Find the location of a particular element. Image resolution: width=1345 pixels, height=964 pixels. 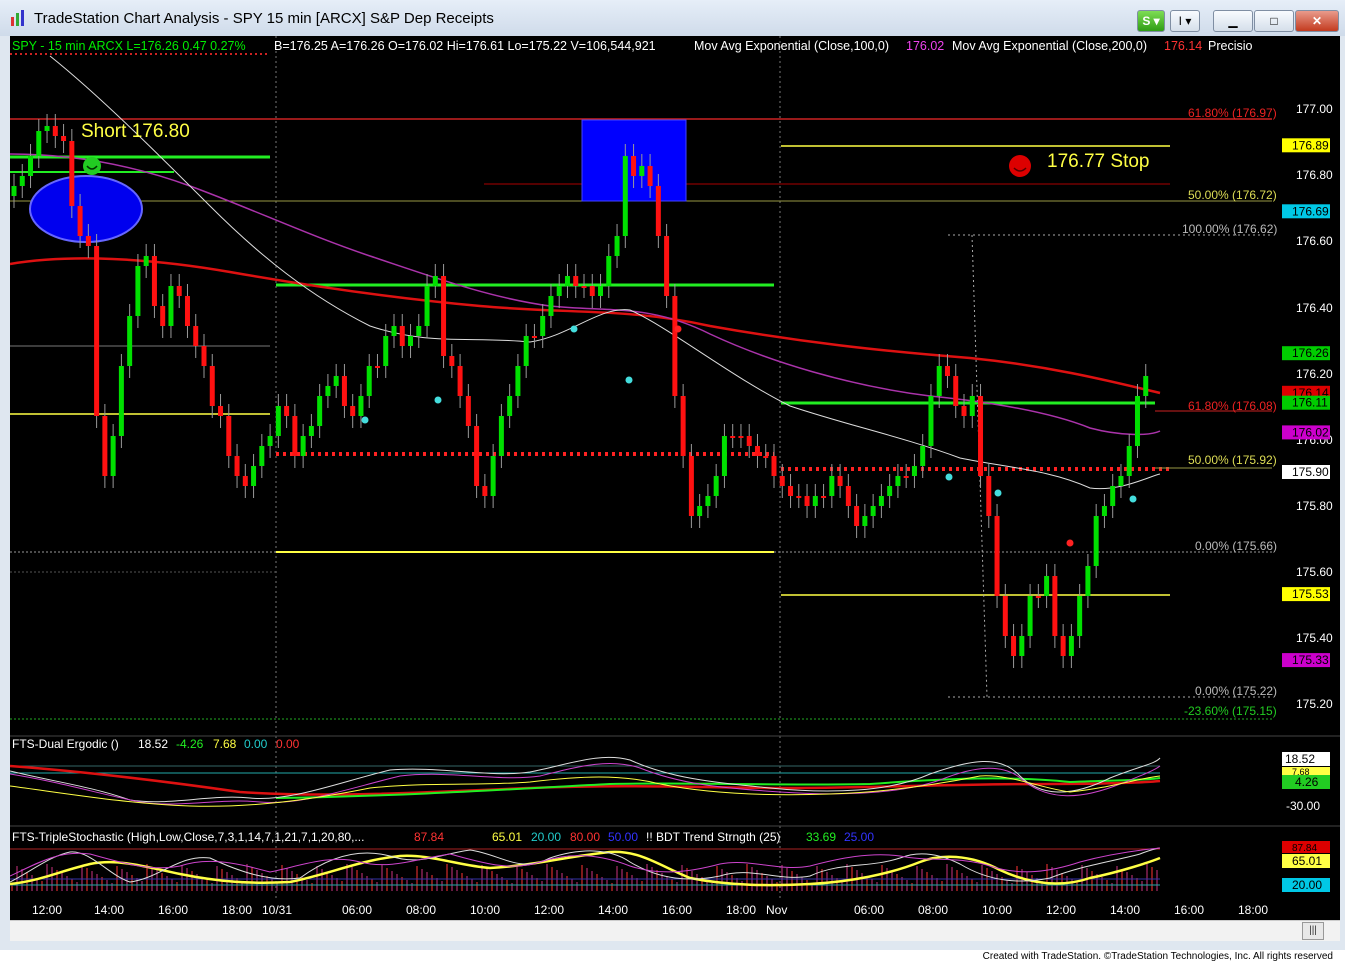

minimize-button: ▁ is located at coordinates (1233, 21).